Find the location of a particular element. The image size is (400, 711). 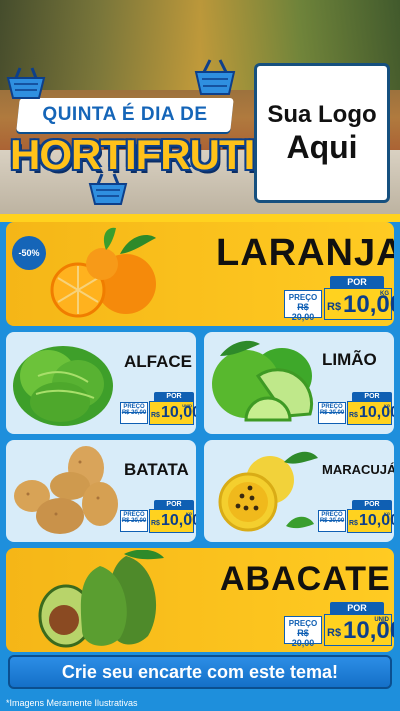

product-name: MARACUJÁ is located at coordinates (358, 469).